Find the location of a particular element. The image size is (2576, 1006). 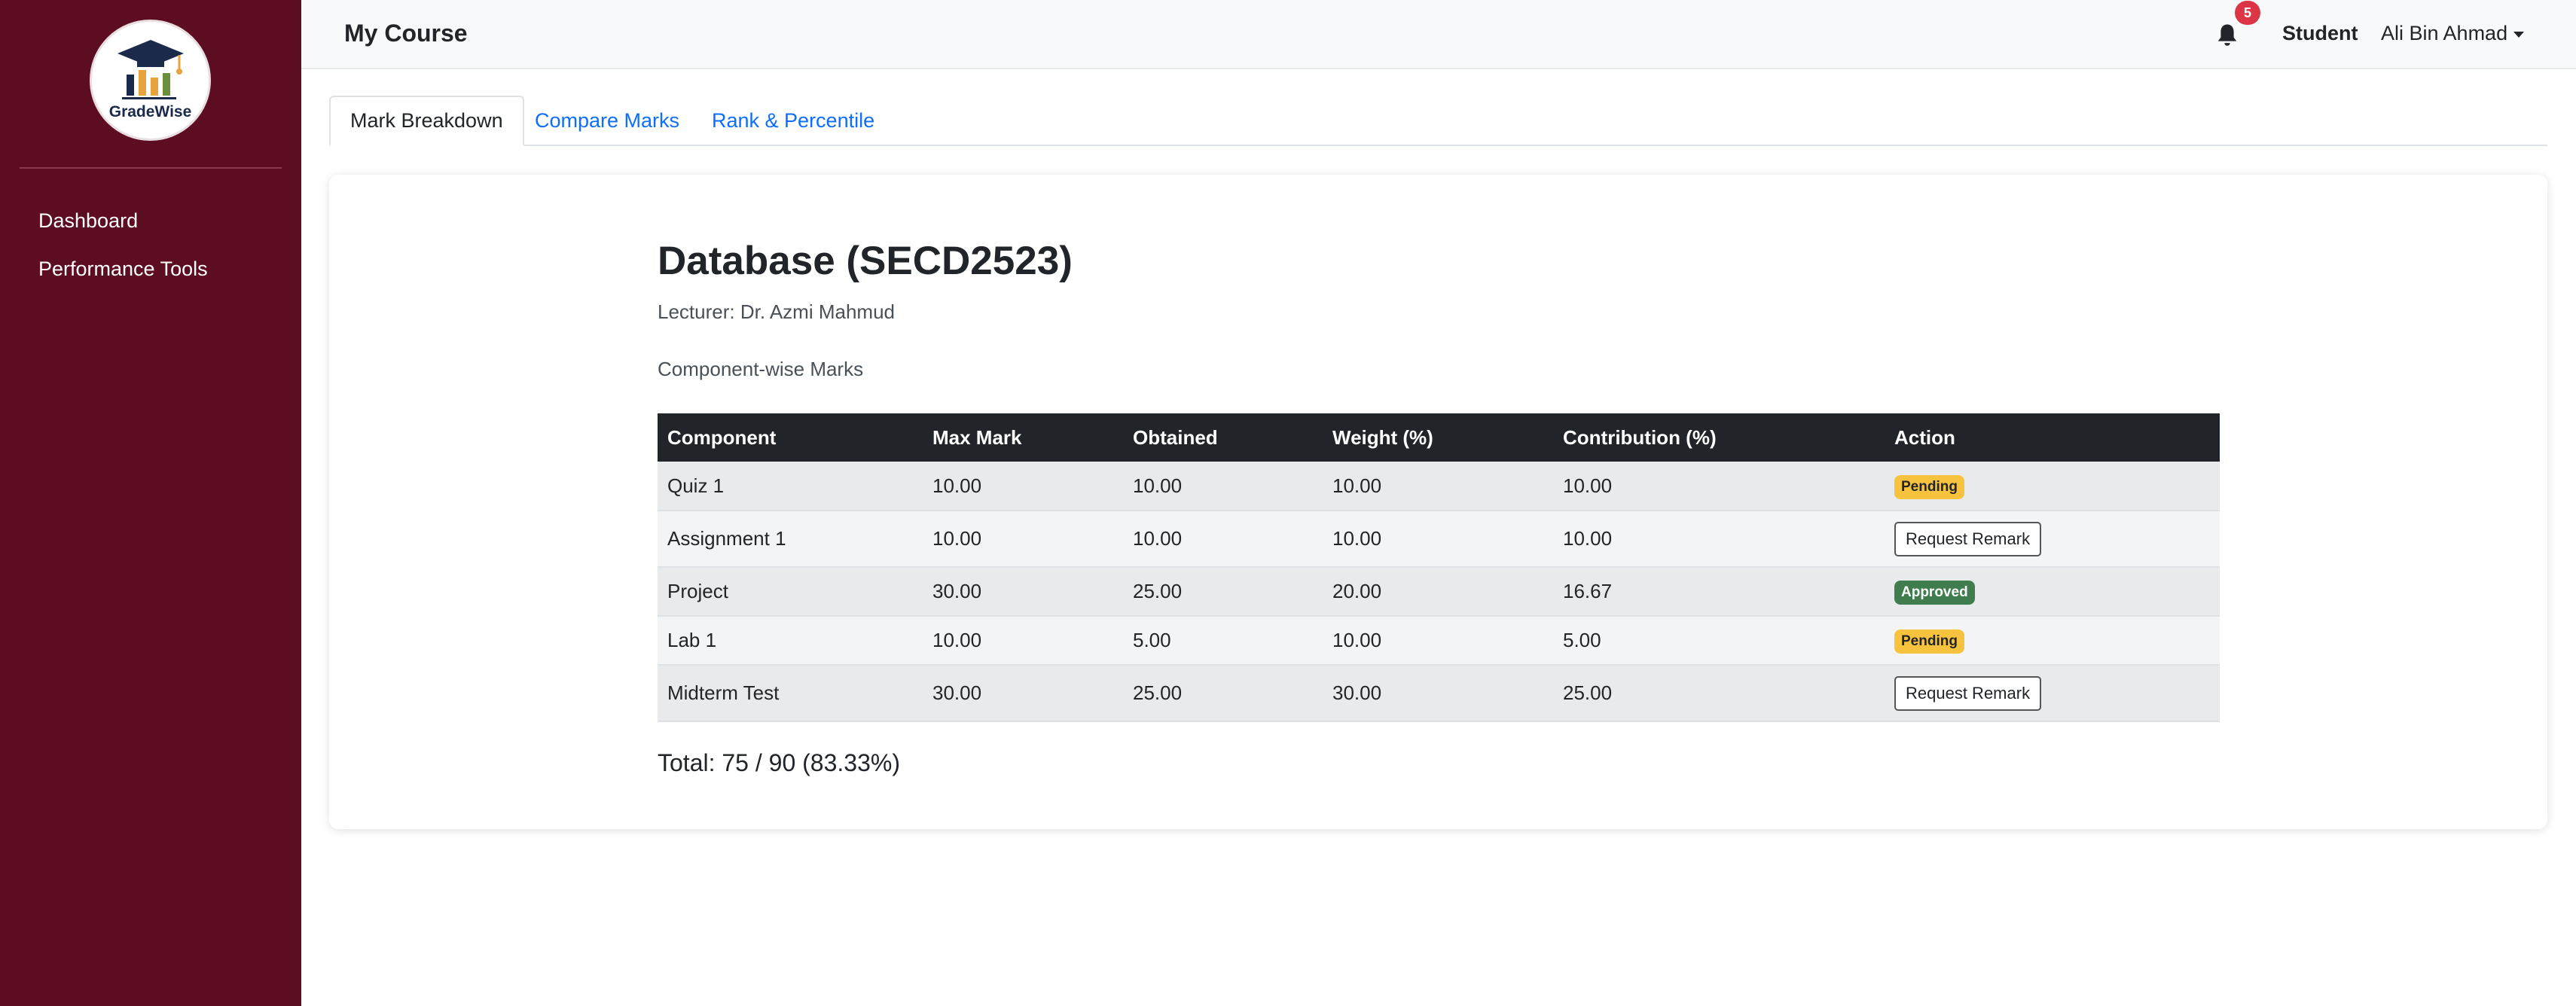

column-header-obtained: Obtained is located at coordinates (1223, 437).